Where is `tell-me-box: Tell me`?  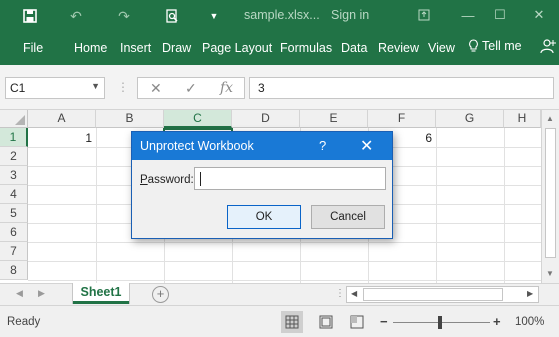
tell-me-box: Tell me is located at coordinates (495, 46).